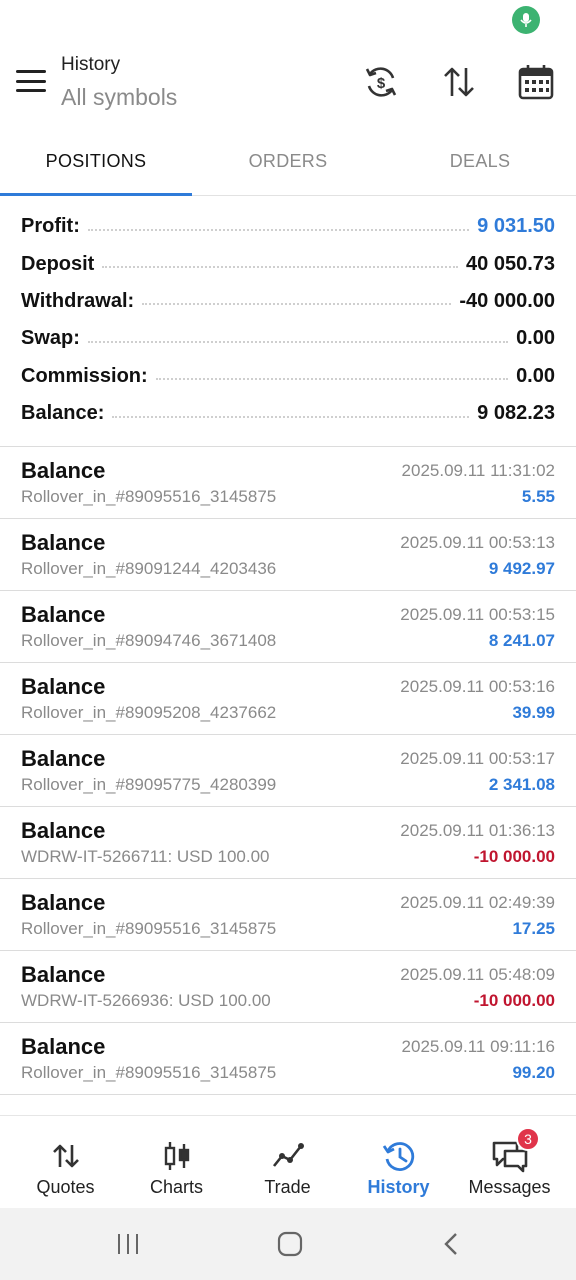  I want to click on withdrawal-value: -40 000.00, so click(503, 301).